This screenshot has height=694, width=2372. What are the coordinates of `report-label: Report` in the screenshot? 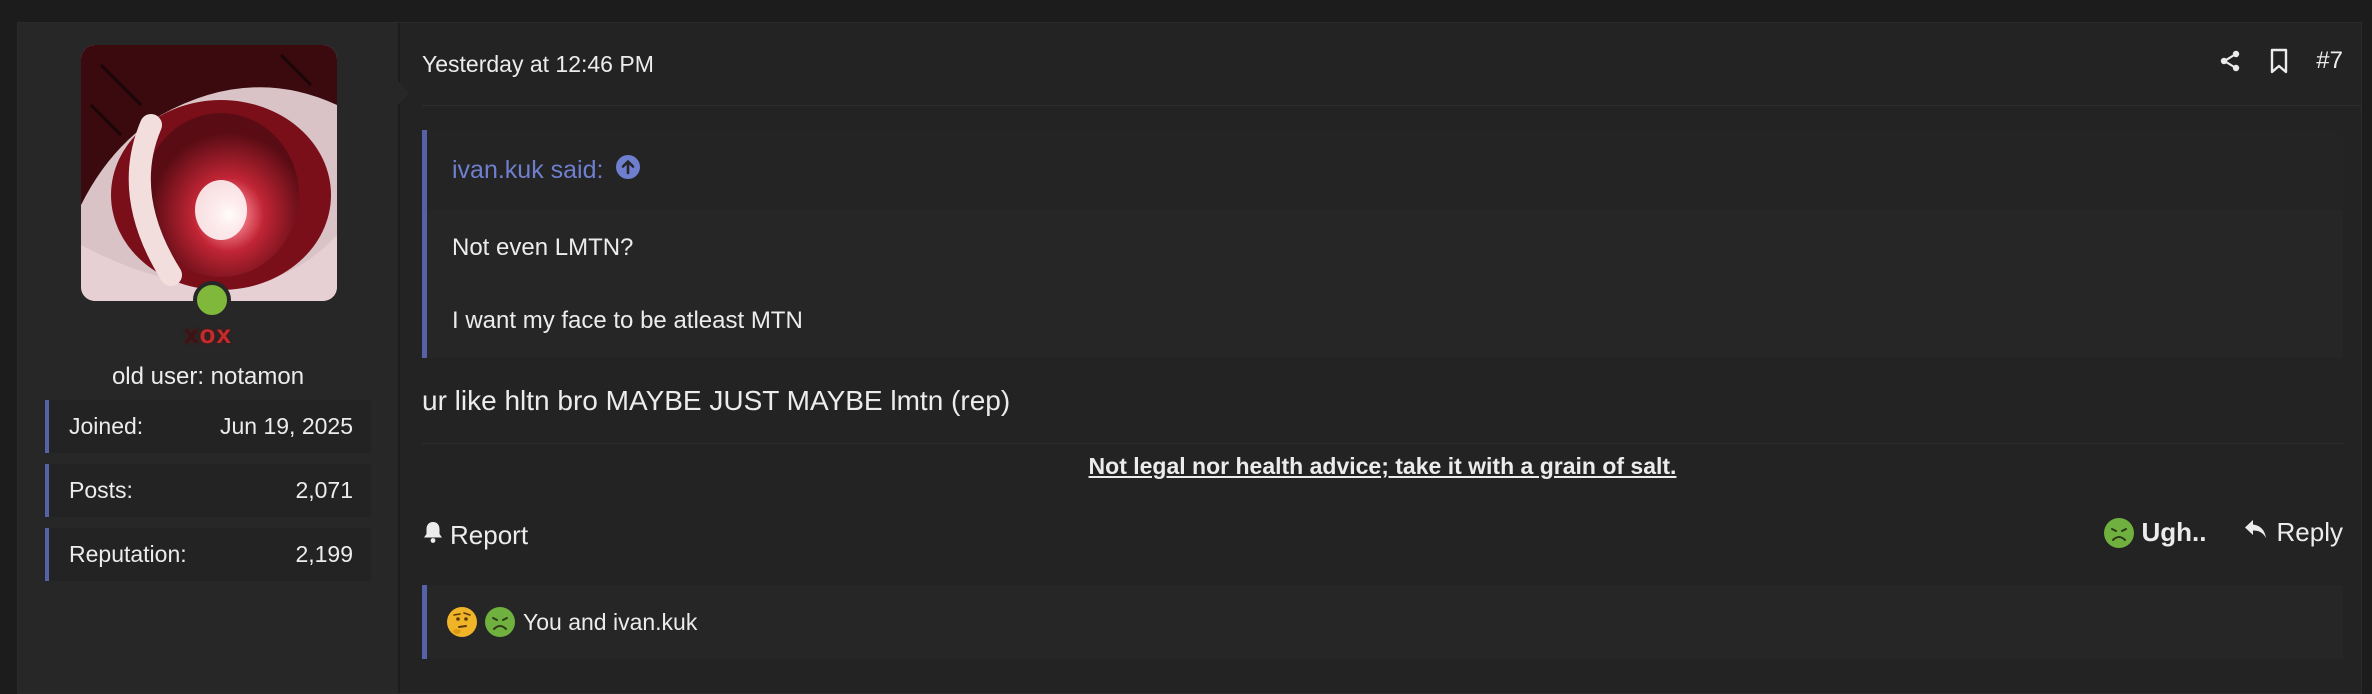 It's located at (489, 535).